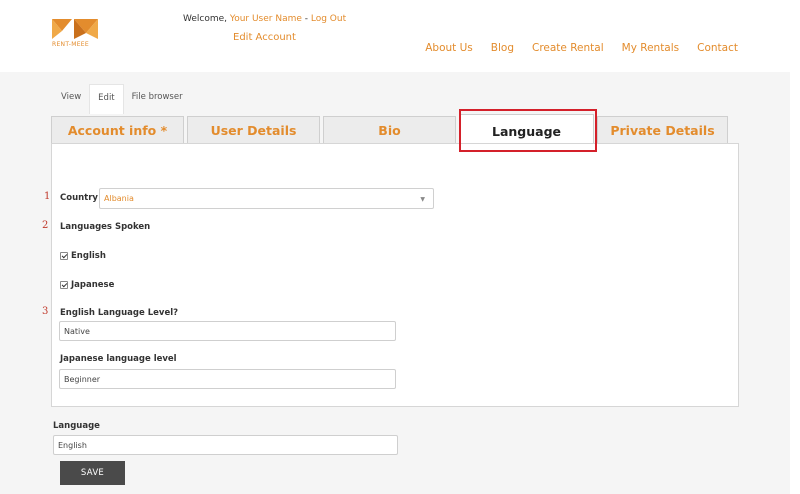  I want to click on nav-about-us: About Us, so click(449, 48).